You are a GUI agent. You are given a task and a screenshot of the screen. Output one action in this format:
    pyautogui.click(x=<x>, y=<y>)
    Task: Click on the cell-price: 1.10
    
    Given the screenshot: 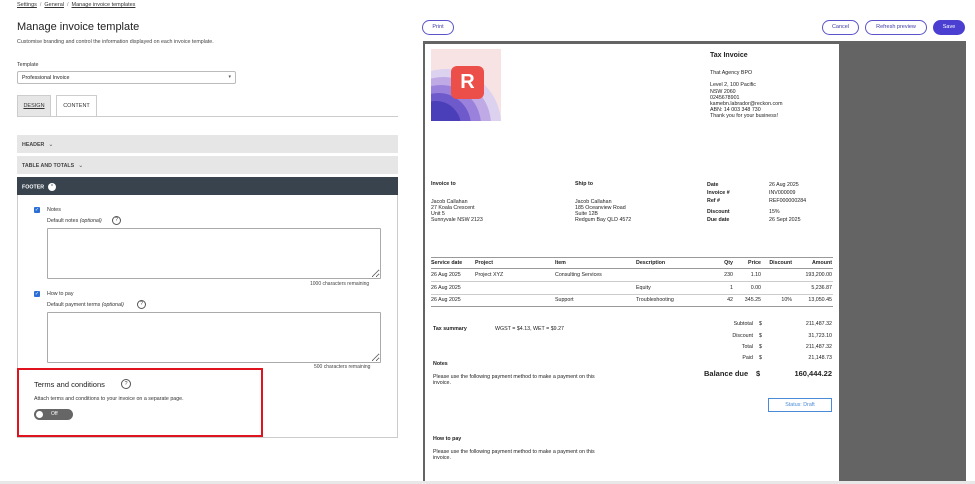 What is the action you would take?
    pyautogui.click(x=755, y=275)
    